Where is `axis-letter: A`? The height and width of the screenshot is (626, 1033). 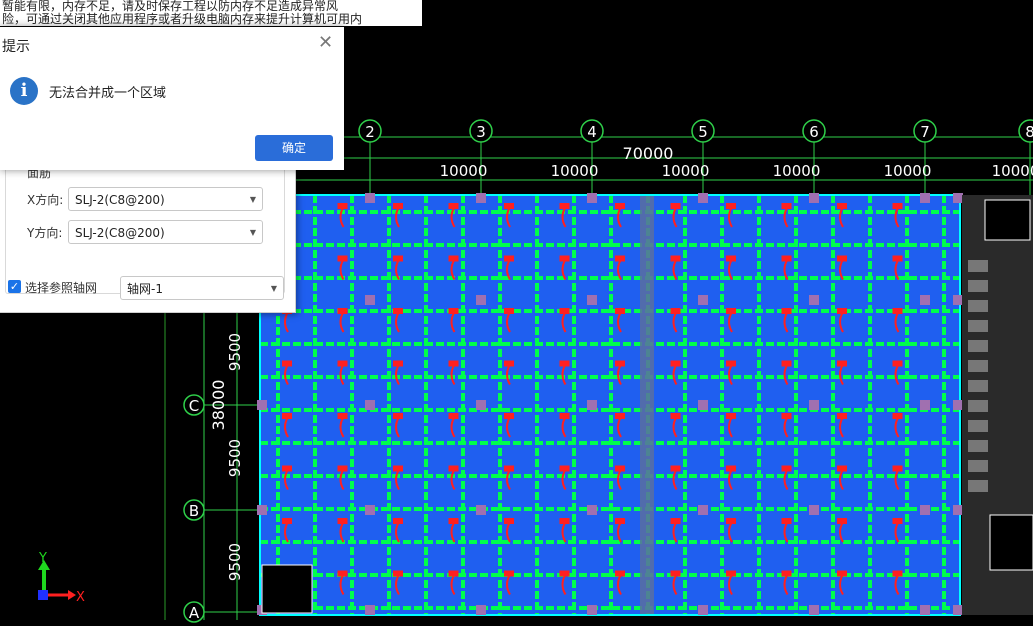 axis-letter: A is located at coordinates (194, 613).